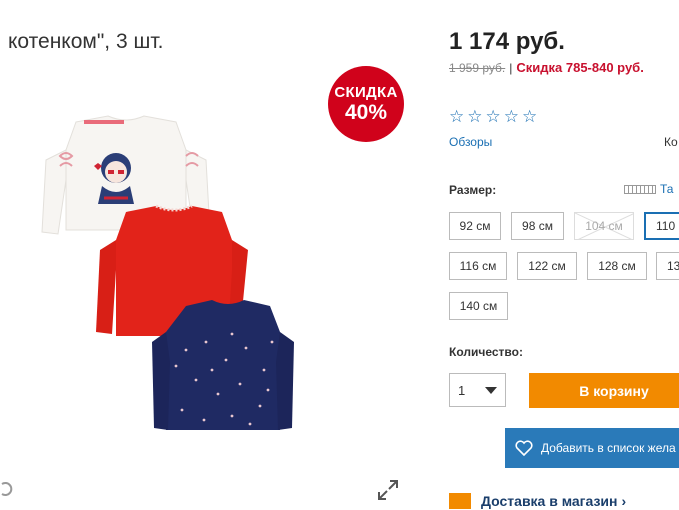 This screenshot has width=679, height=510. Describe the element at coordinates (462, 390) in the screenshot. I see `quantity-value: 1` at that location.